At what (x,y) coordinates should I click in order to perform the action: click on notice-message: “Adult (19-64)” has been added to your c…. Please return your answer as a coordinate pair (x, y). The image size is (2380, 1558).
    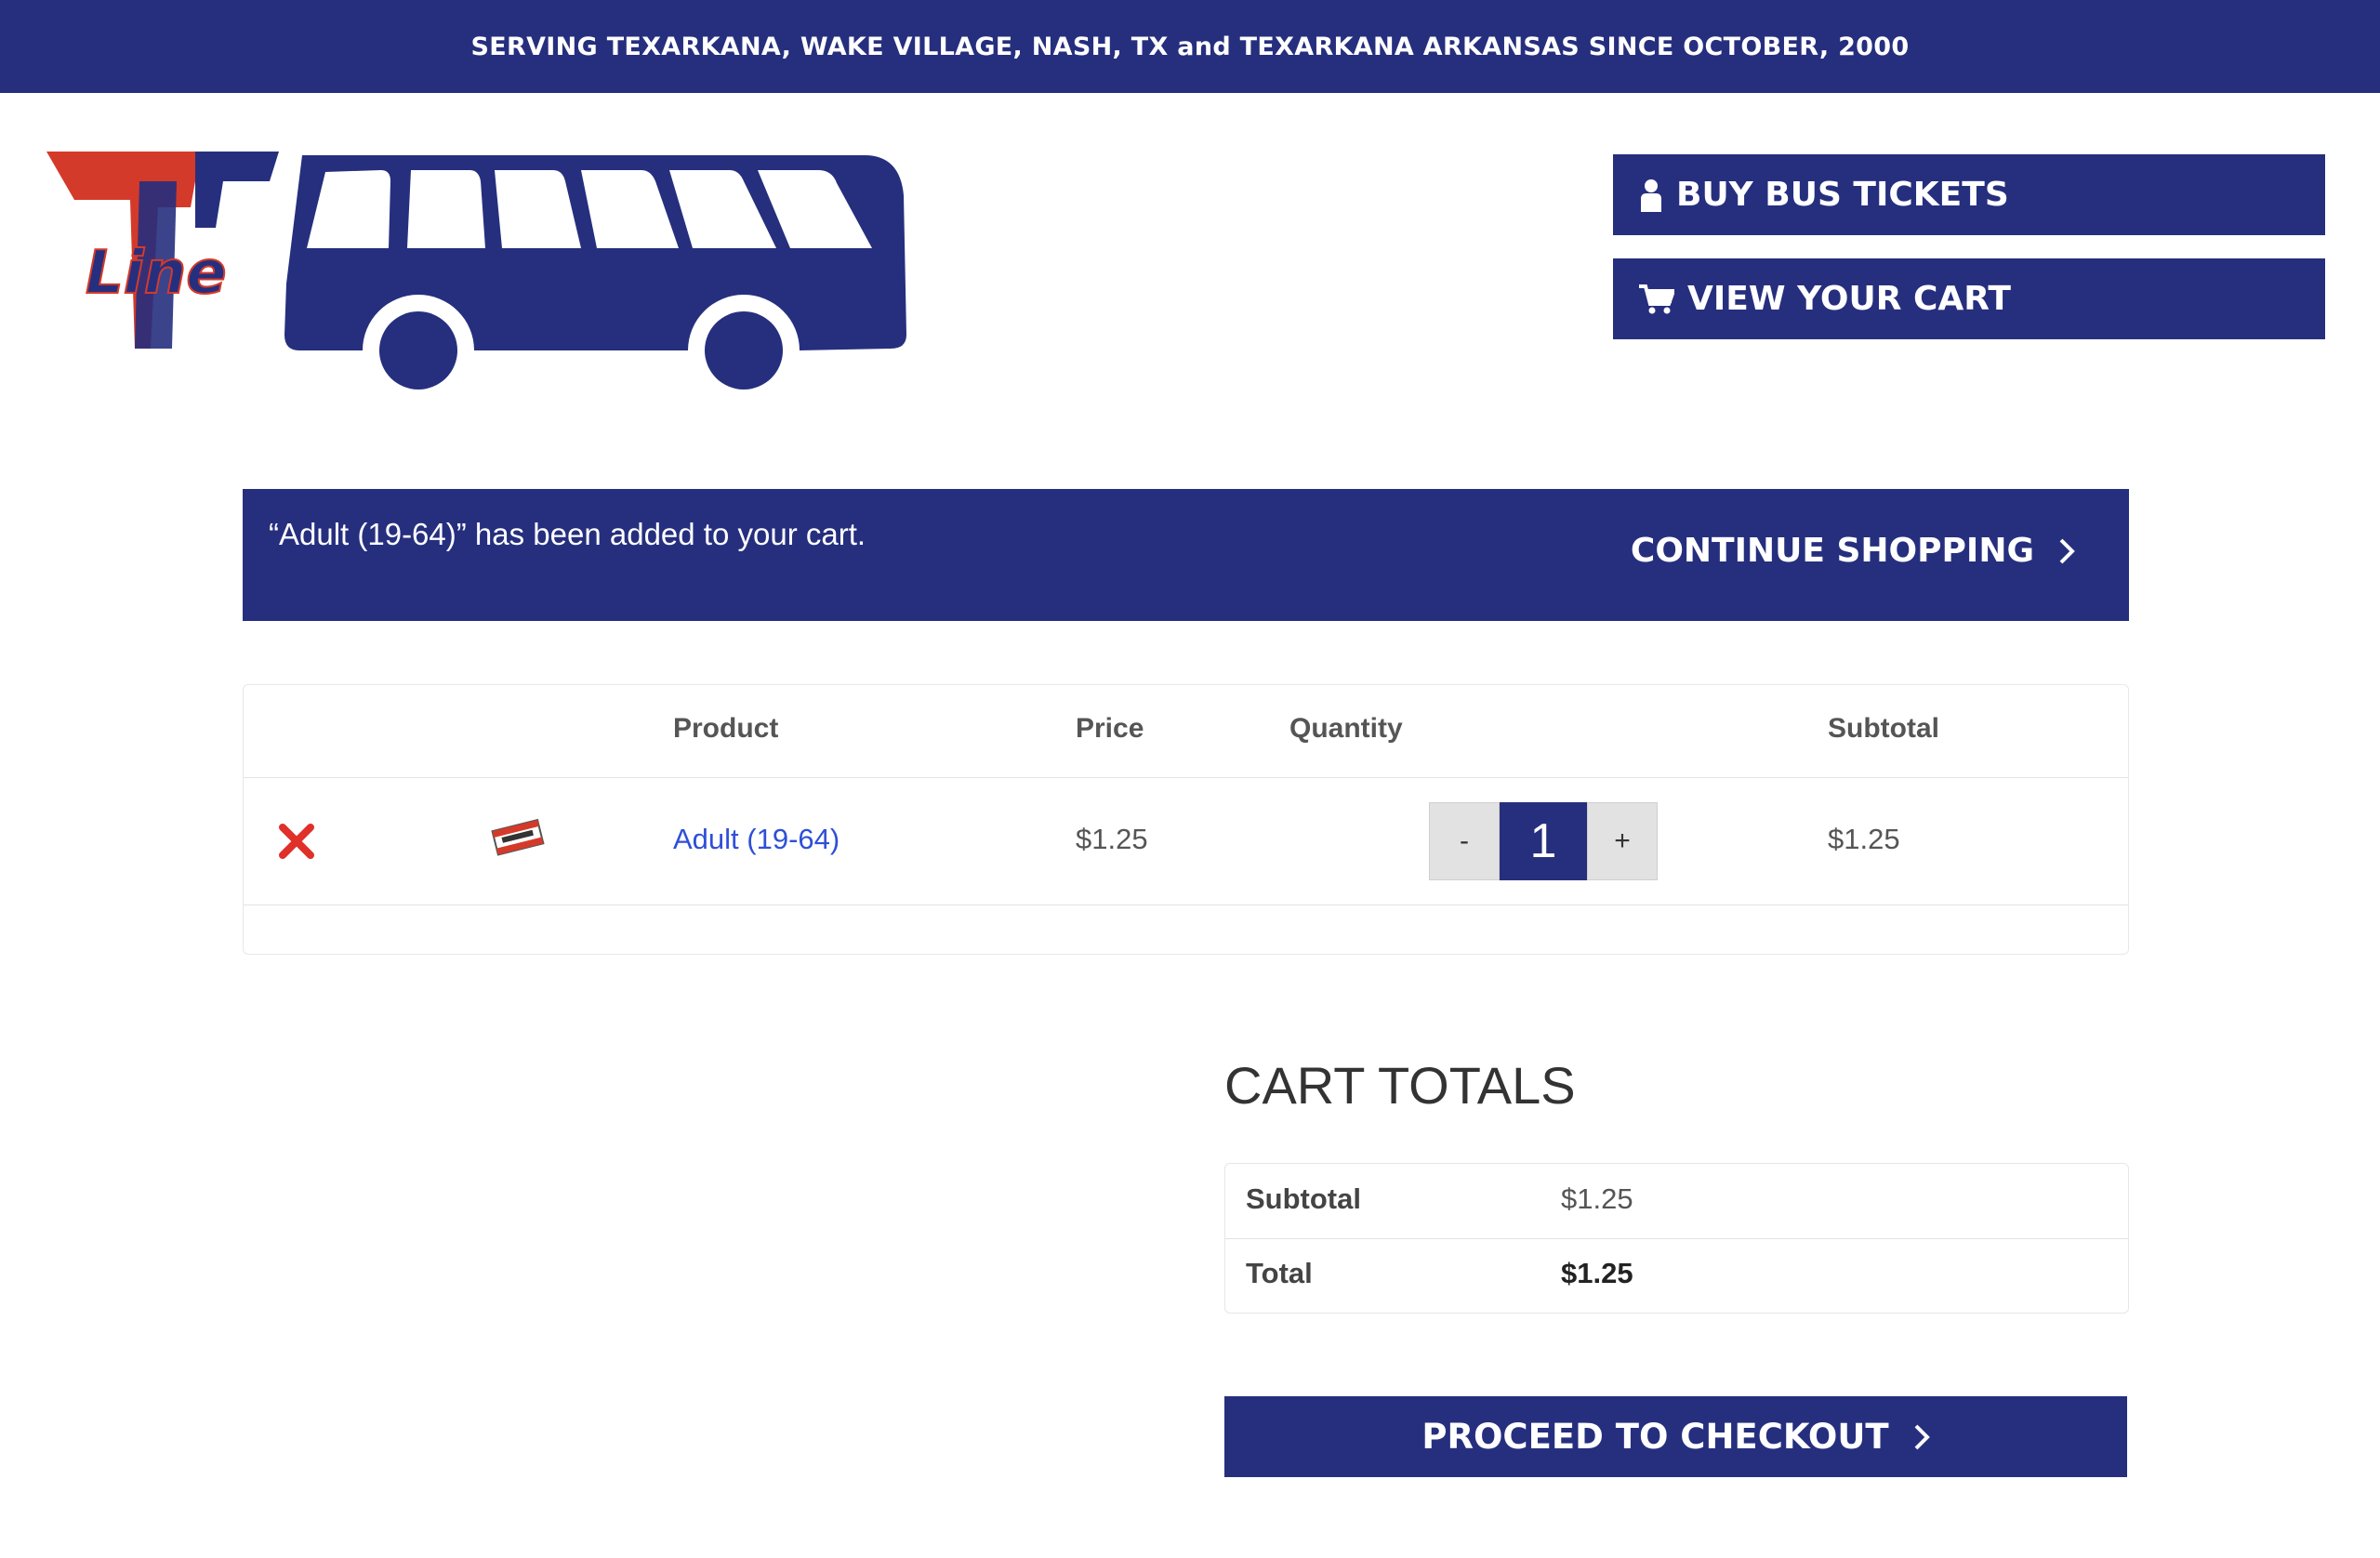
    Looking at the image, I should click on (567, 534).